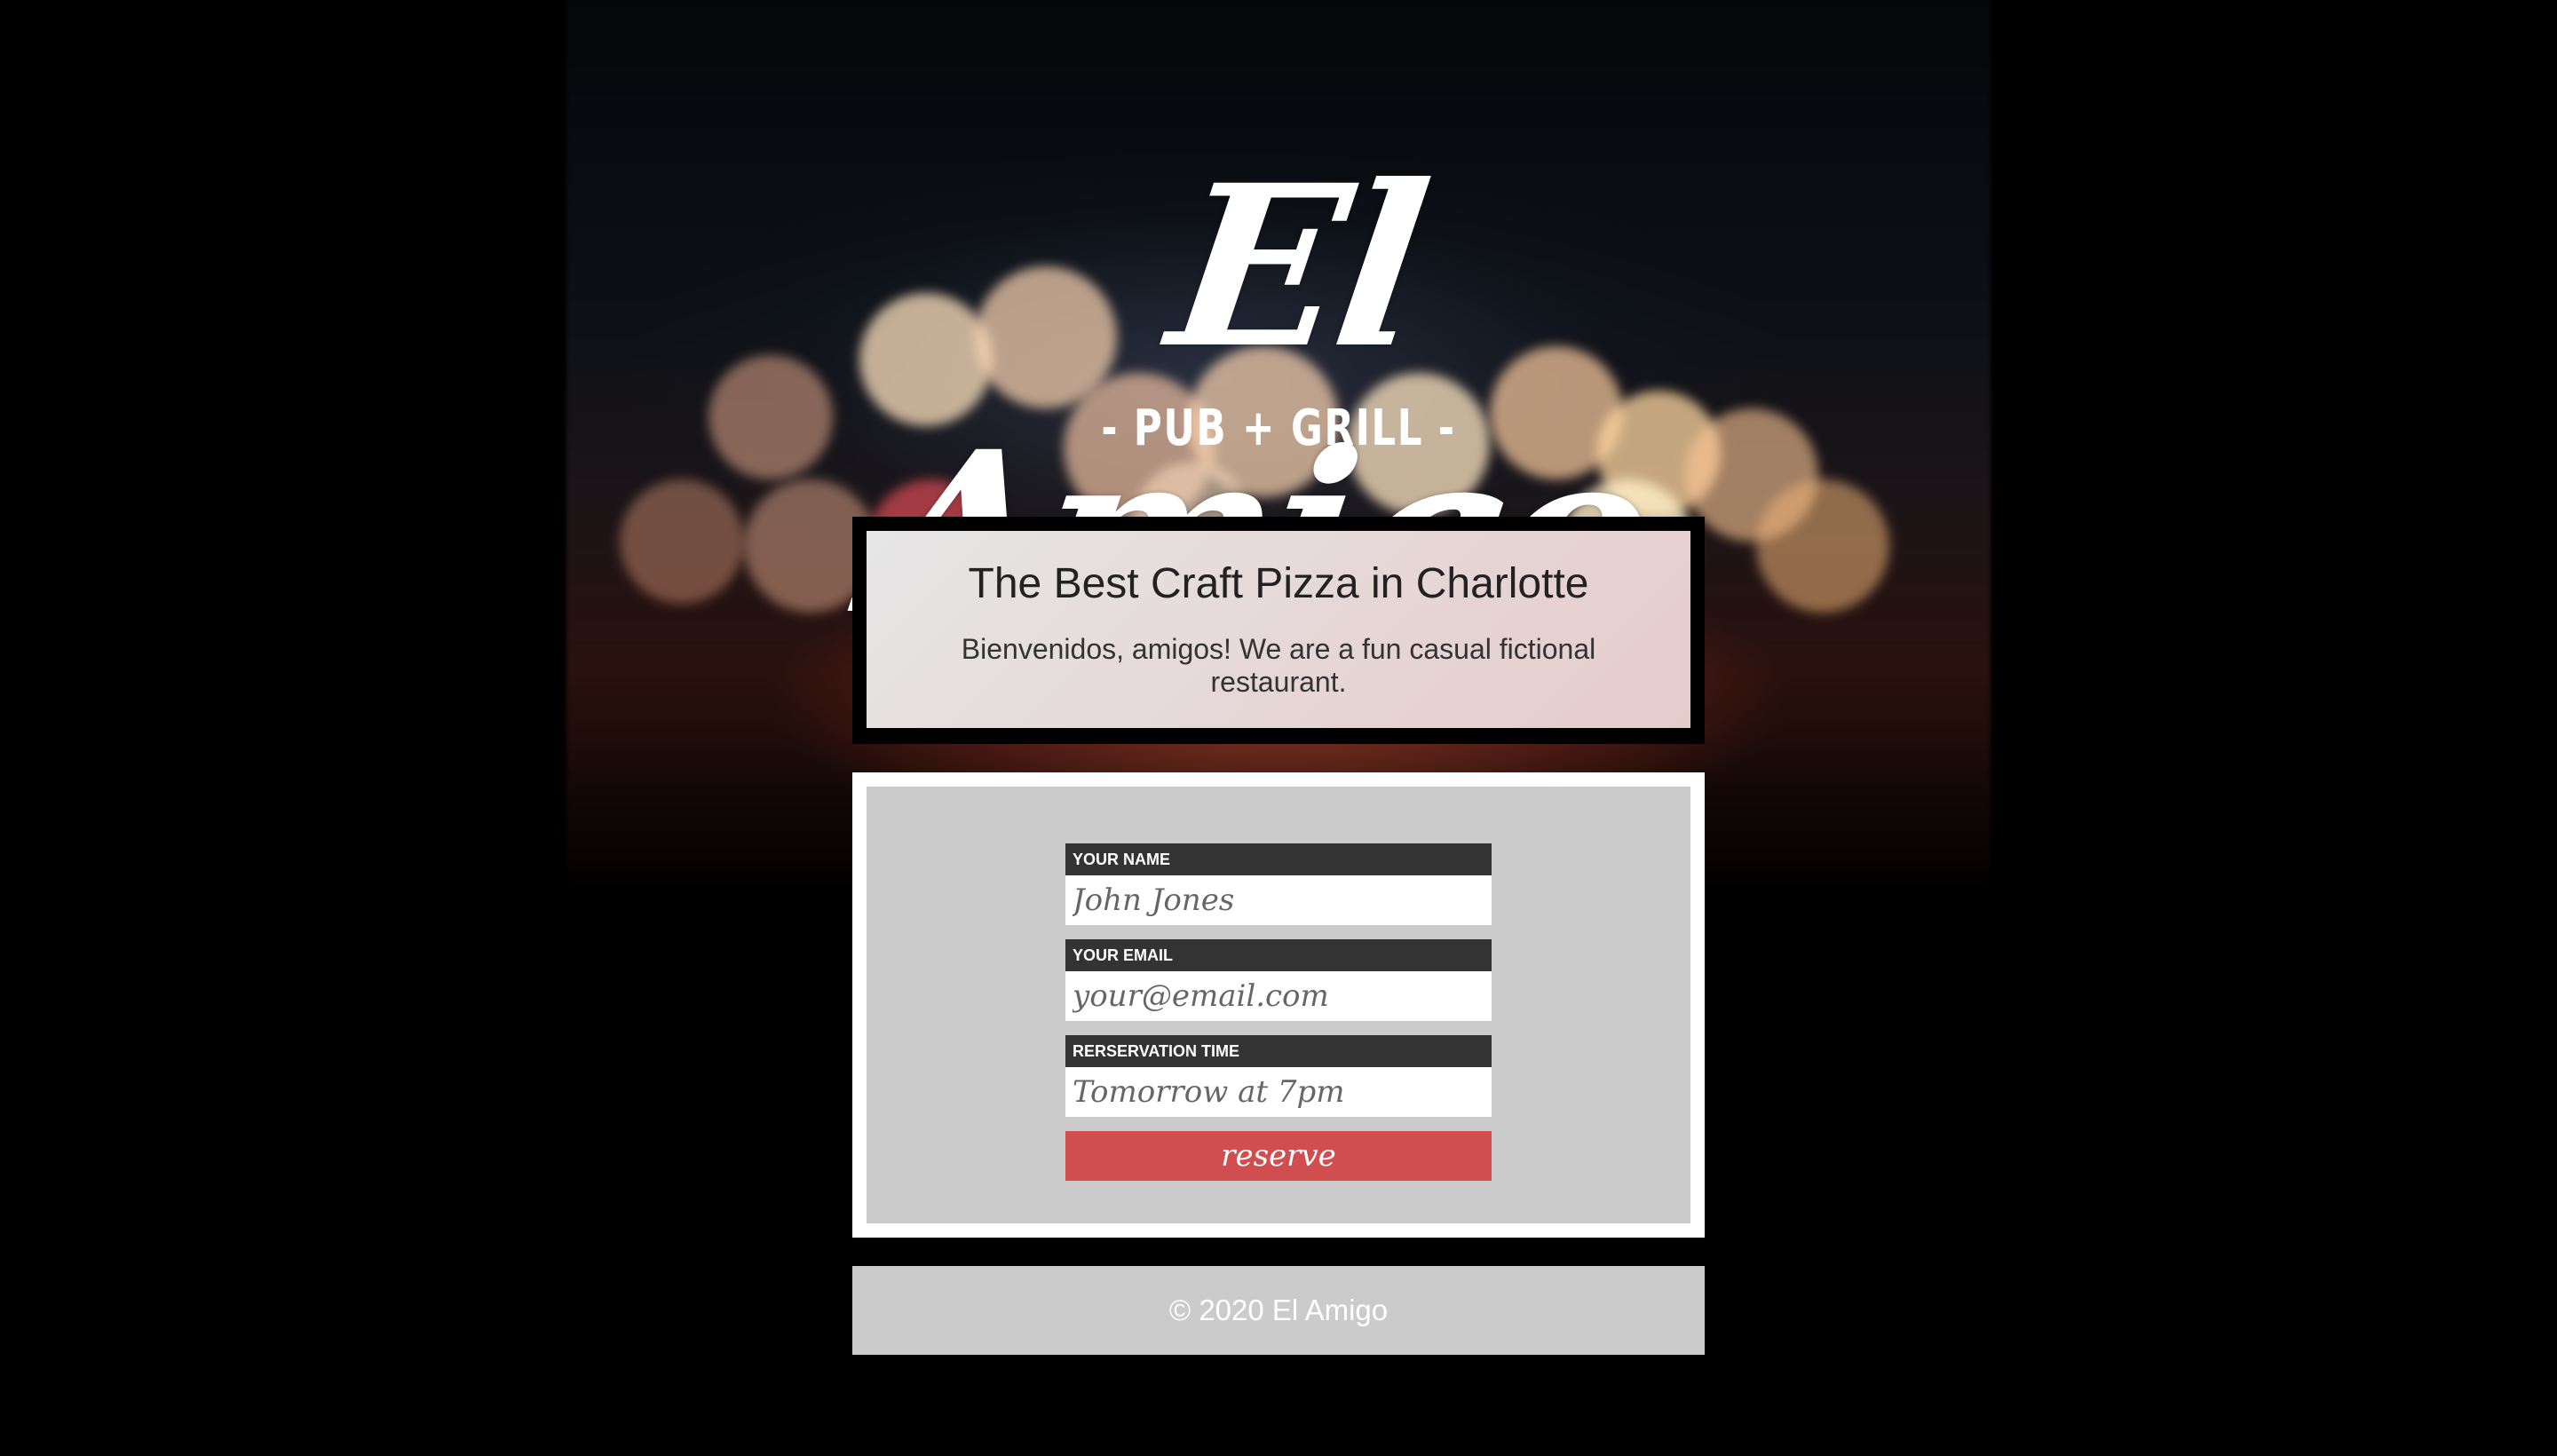  Describe the element at coordinates (1278, 996) in the screenshot. I see `email-input` at that location.